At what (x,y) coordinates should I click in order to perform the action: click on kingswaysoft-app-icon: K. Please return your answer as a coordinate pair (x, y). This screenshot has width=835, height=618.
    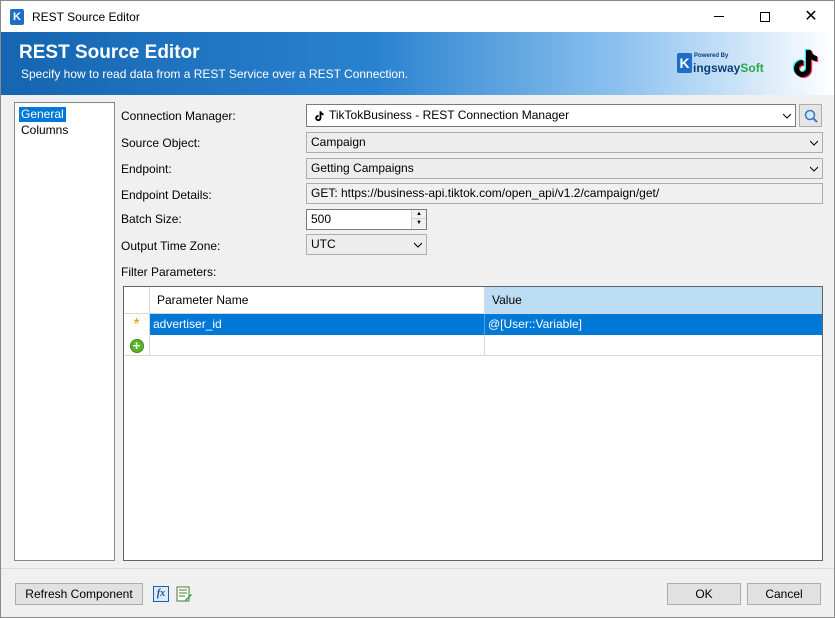
    Looking at the image, I should click on (17, 17).